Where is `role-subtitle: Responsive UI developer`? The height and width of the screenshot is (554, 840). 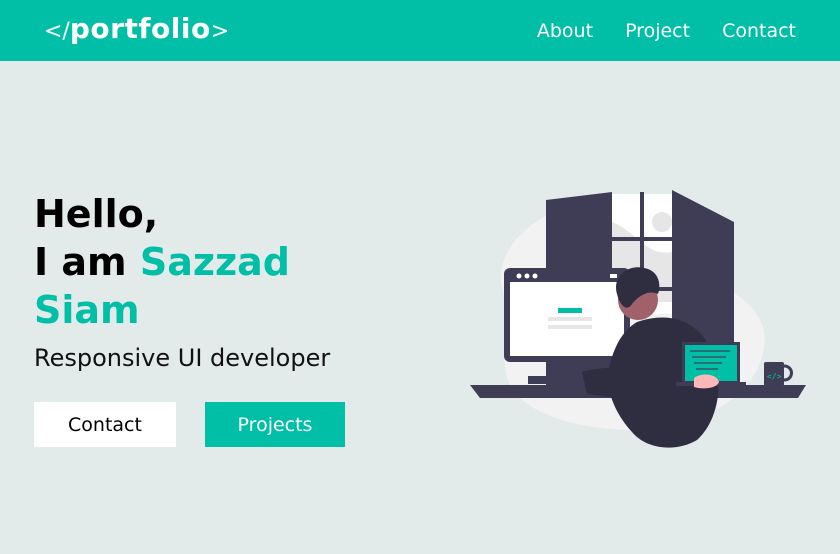
role-subtitle: Responsive UI developer is located at coordinates (182, 358).